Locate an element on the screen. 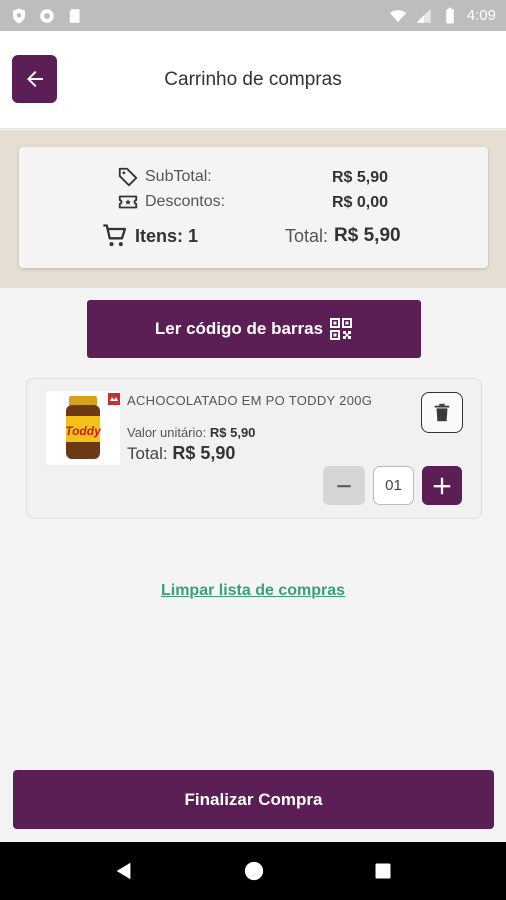 This screenshot has width=506, height=900. wifi-icon is located at coordinates (398, 15).